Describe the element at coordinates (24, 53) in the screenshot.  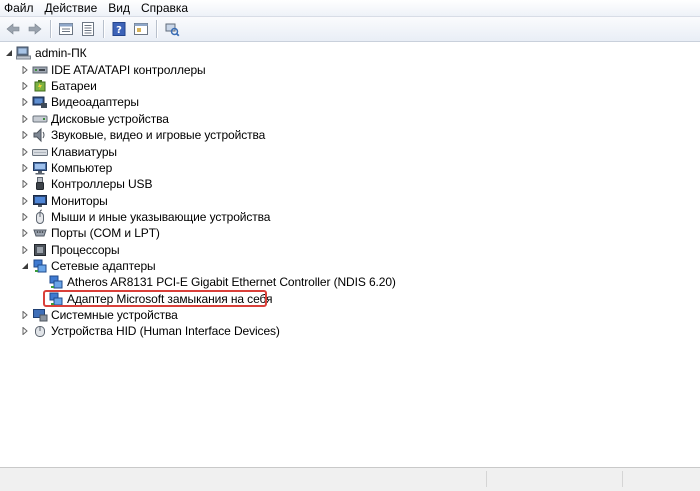
I see `computer-root-icon` at that location.